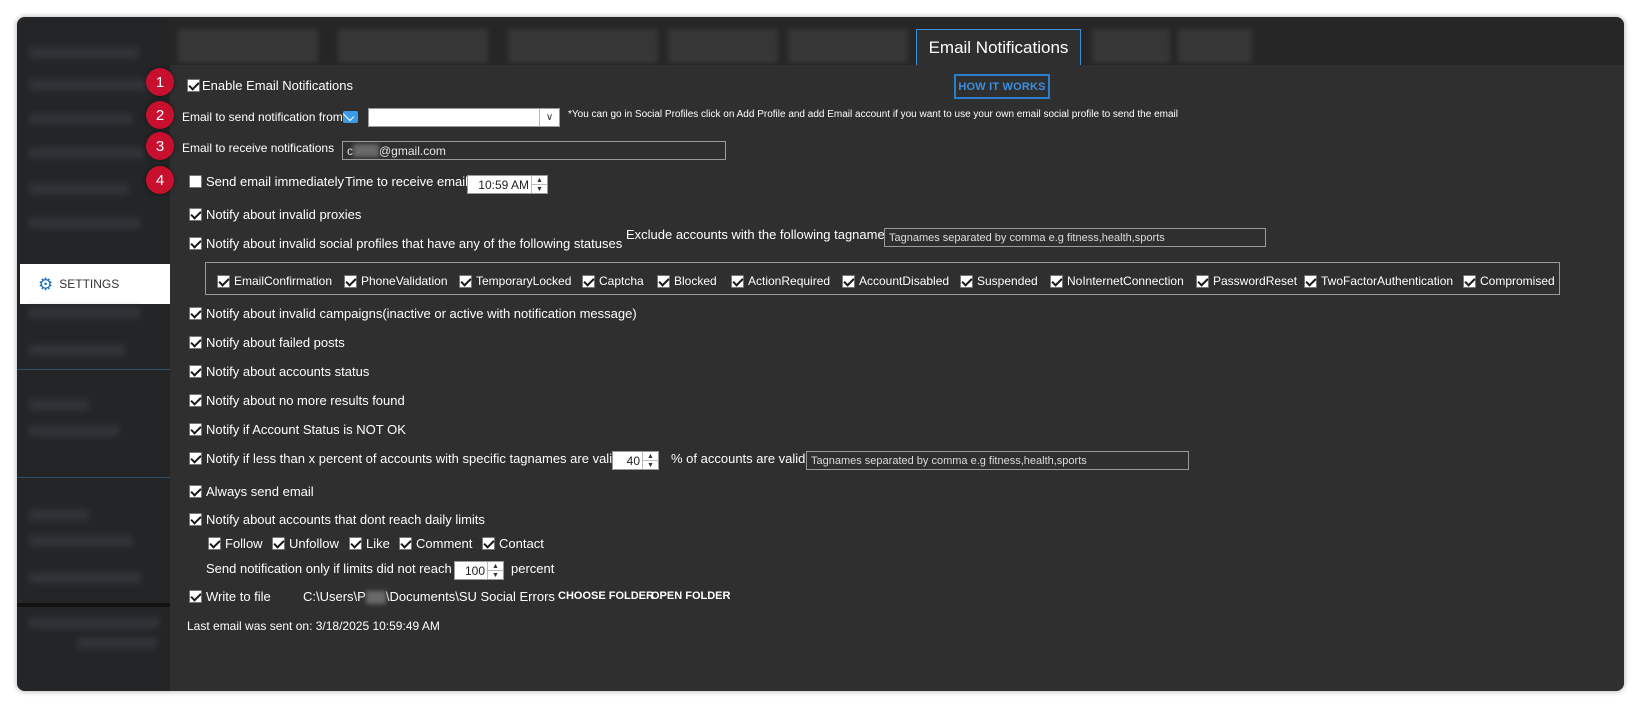 Image resolution: width=1641 pixels, height=708 pixels. What do you see at coordinates (238, 596) in the screenshot?
I see `write-to-file-label: Write to file` at bounding box center [238, 596].